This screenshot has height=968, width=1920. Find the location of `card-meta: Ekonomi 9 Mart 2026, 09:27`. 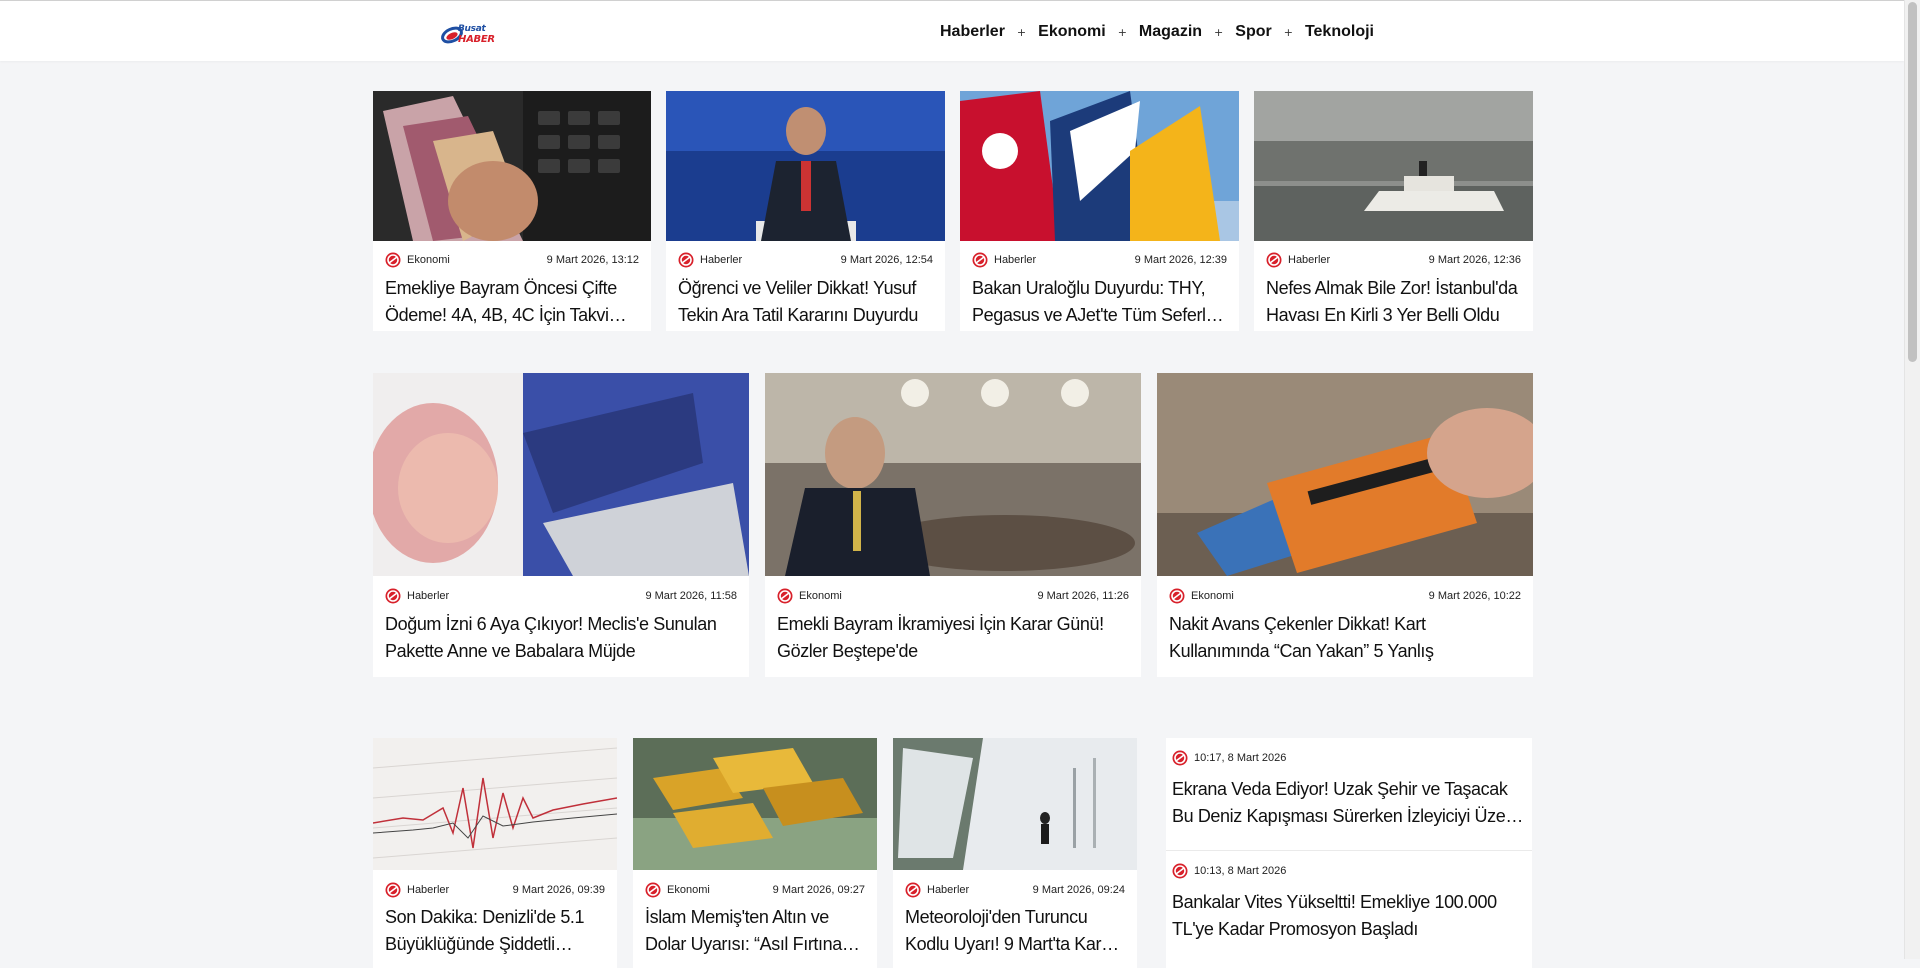

card-meta: Ekonomi 9 Mart 2026, 09:27 is located at coordinates (755, 890).